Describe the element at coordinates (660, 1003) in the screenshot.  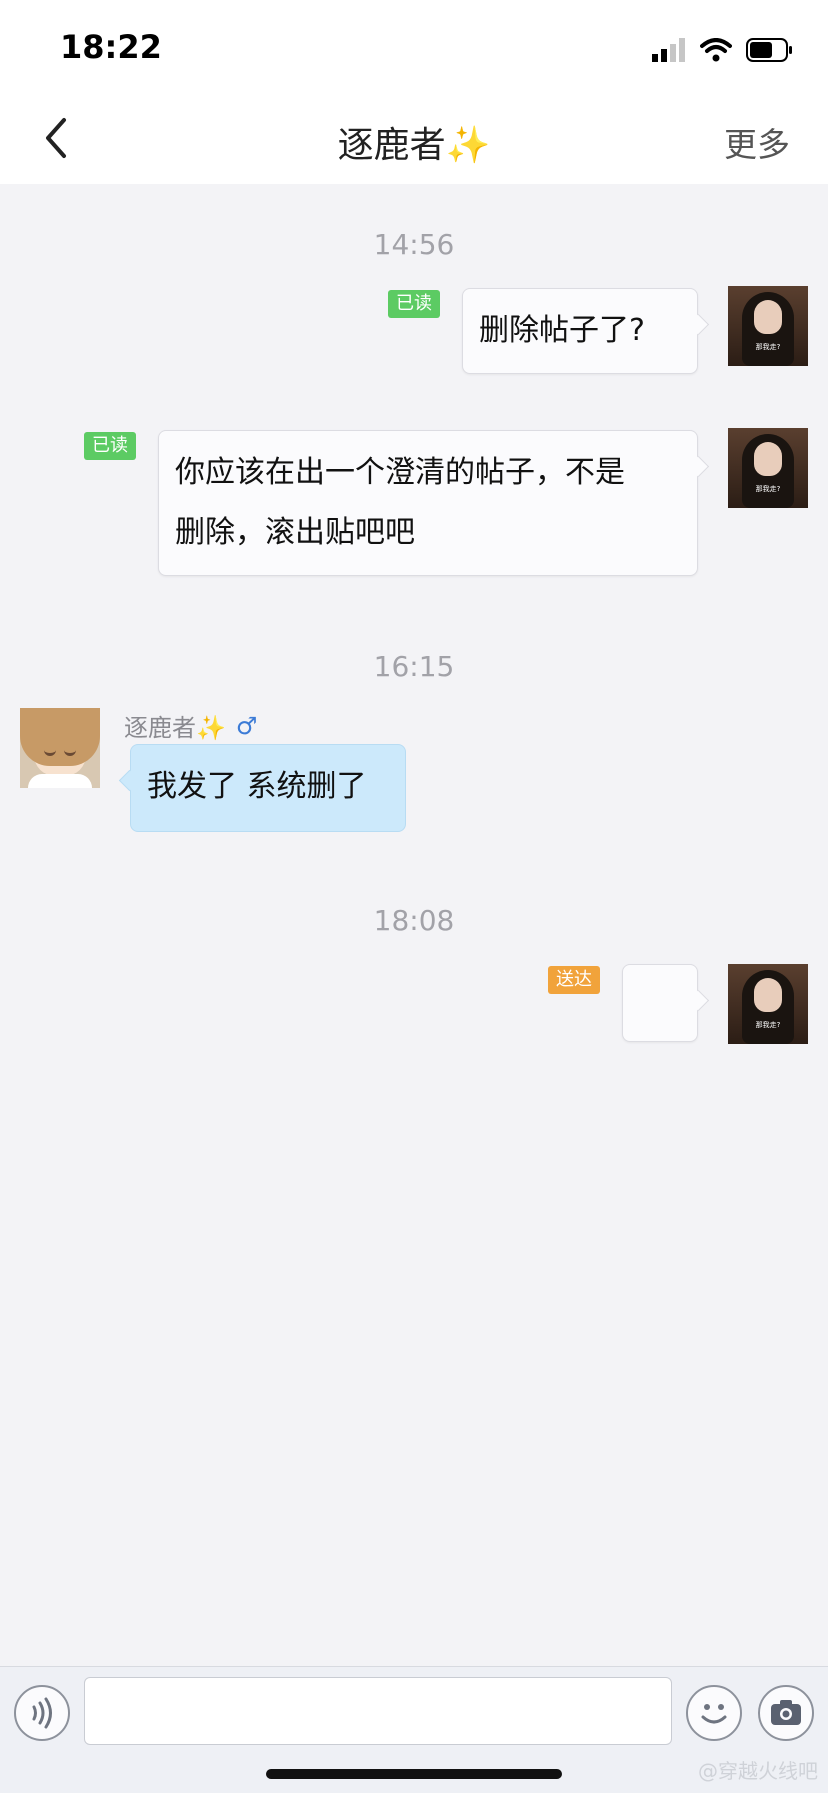
I see `message-bubble` at that location.